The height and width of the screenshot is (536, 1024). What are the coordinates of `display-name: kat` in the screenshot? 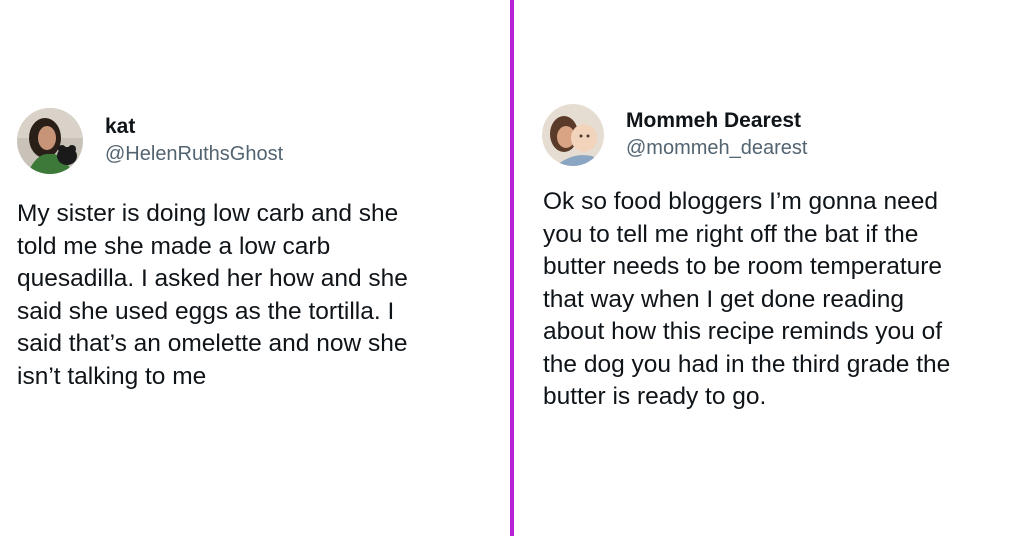 It's located at (194, 127).